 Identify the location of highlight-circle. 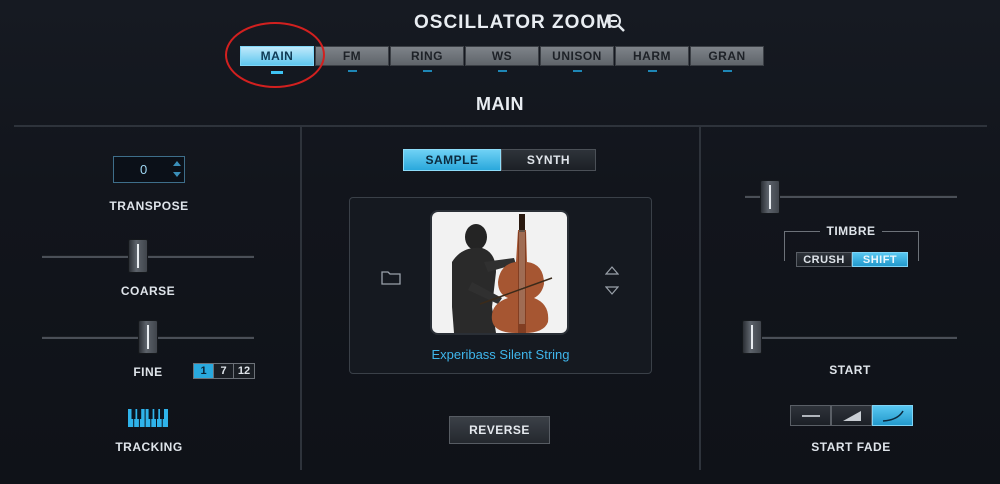
(275, 55).